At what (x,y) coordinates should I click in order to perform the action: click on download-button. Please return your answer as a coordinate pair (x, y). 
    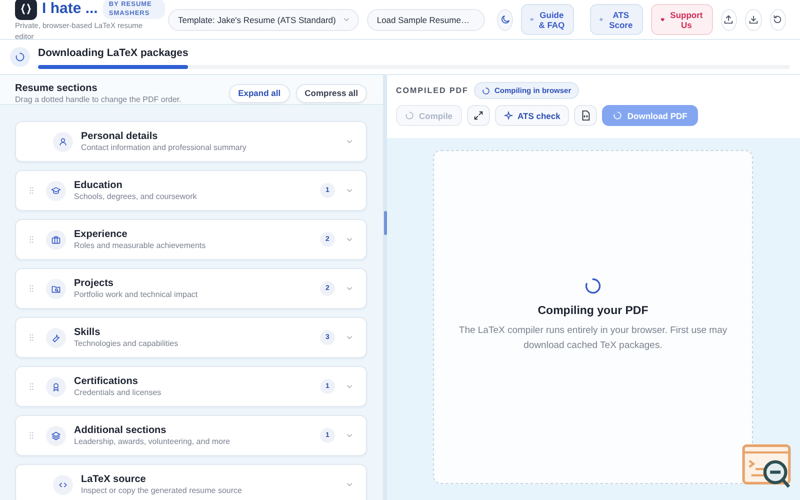
    Looking at the image, I should click on (753, 19).